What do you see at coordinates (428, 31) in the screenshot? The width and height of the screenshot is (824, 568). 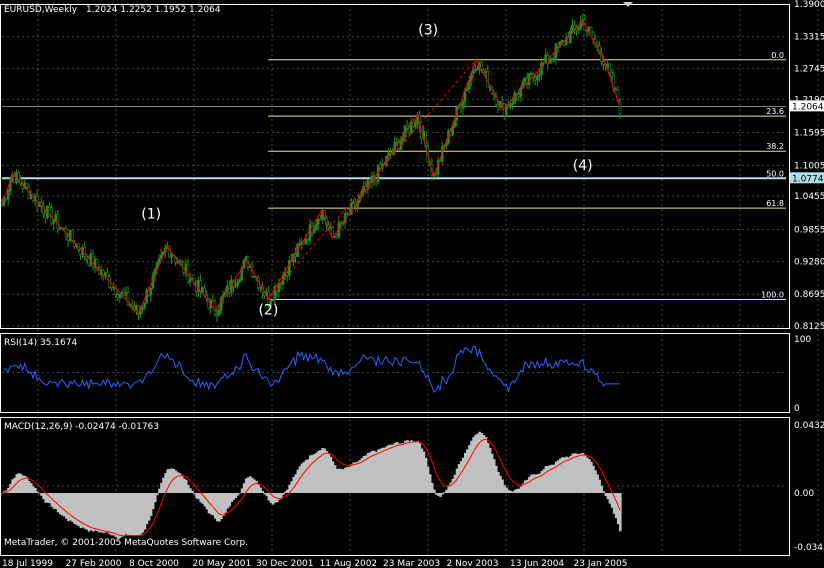 I see `wave-label: (3)` at bounding box center [428, 31].